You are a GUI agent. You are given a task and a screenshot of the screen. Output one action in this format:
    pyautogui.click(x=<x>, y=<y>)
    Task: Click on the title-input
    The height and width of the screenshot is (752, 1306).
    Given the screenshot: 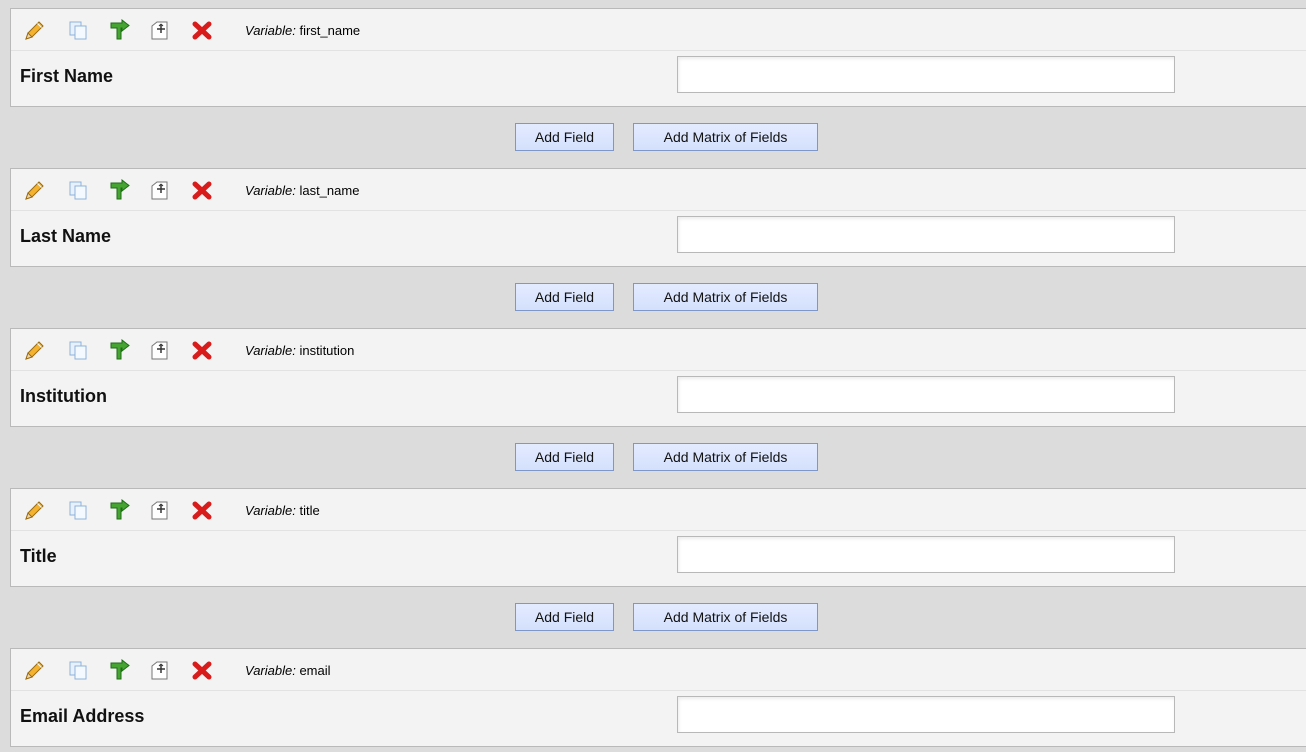 What is the action you would take?
    pyautogui.click(x=926, y=554)
    